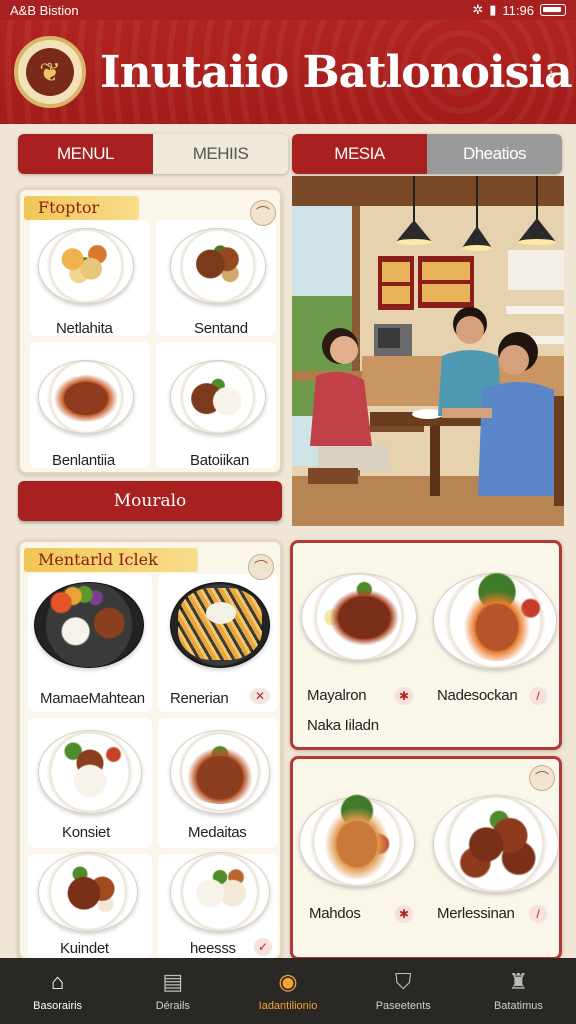  What do you see at coordinates (288, 10) in the screenshot?
I see `status-bar: A&B Bistion ✲ ▮ 11:96` at bounding box center [288, 10].